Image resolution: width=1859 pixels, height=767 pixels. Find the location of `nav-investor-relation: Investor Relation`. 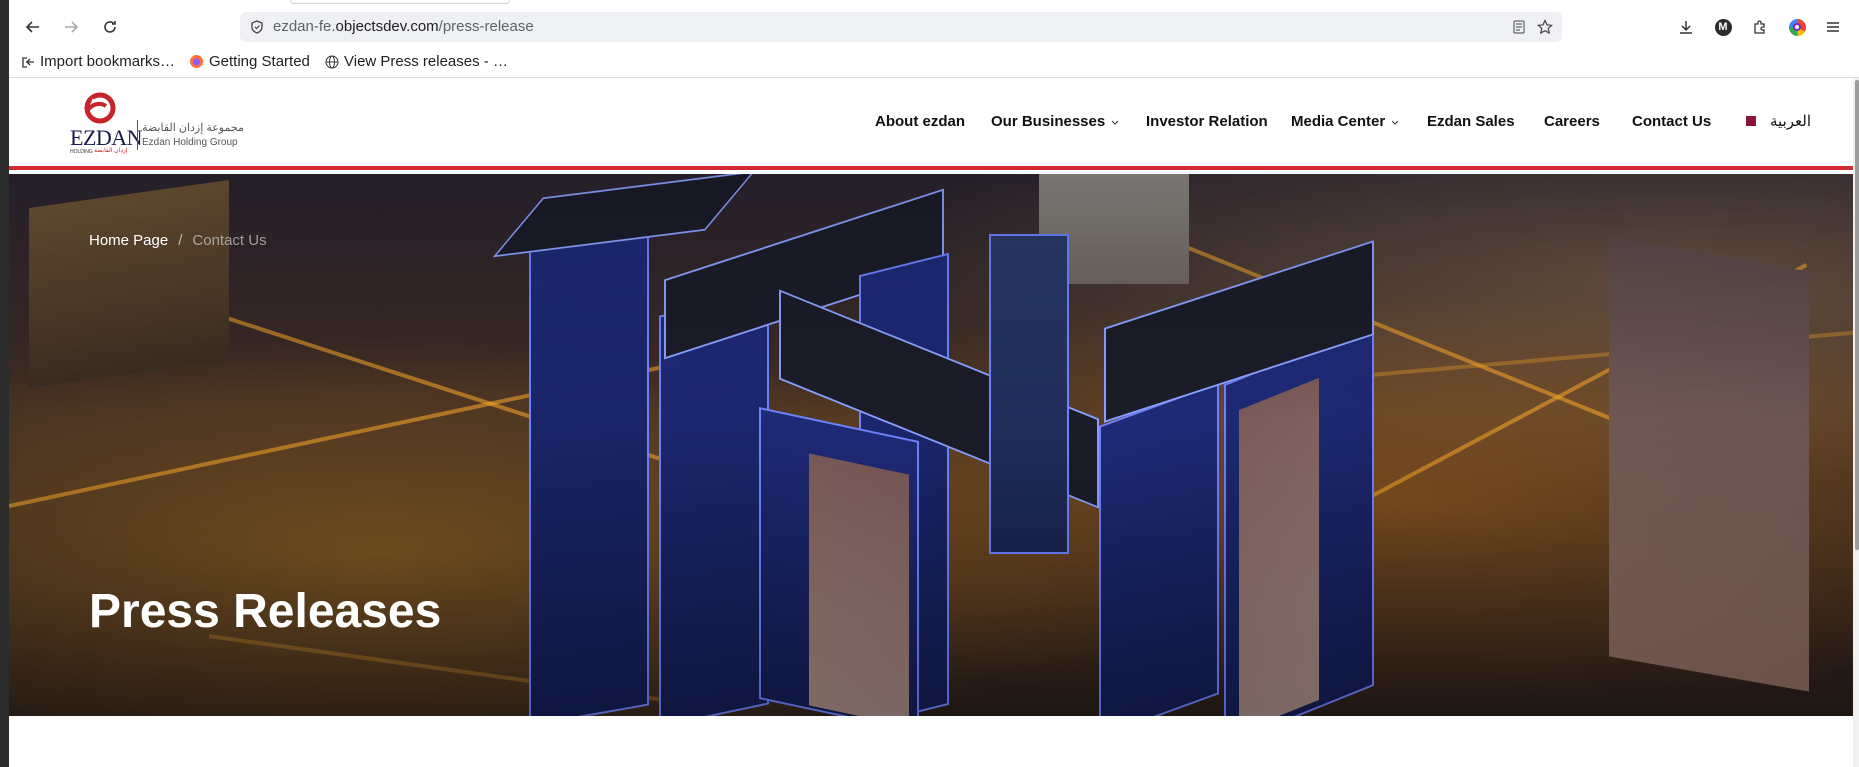

nav-investor-relation: Investor Relation is located at coordinates (1207, 121).